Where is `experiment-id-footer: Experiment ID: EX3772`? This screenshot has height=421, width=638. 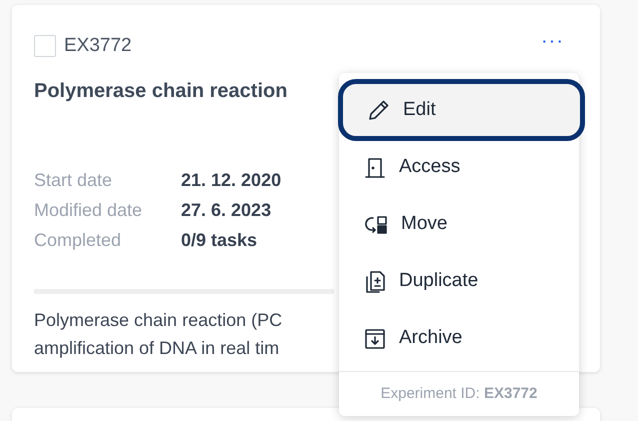 experiment-id-footer: Experiment ID: EX3772 is located at coordinates (459, 394).